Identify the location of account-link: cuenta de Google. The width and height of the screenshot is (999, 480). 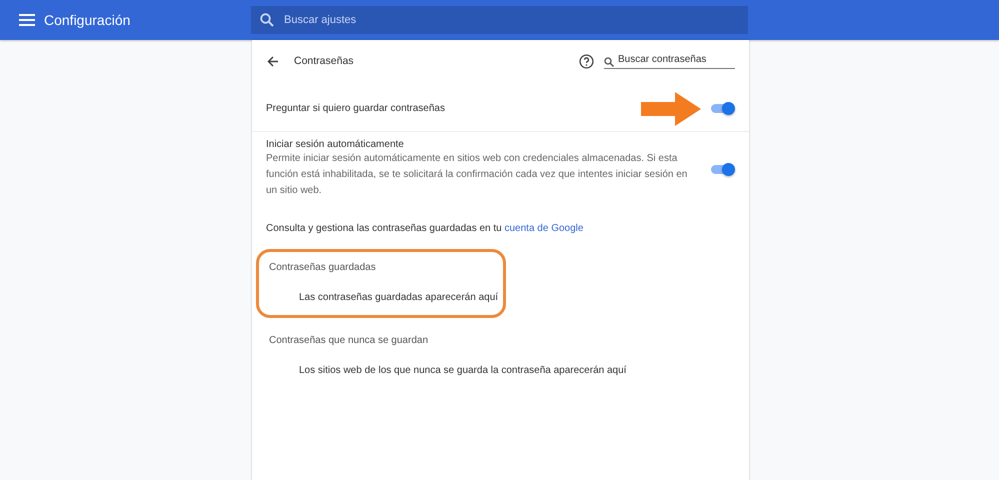
(544, 228).